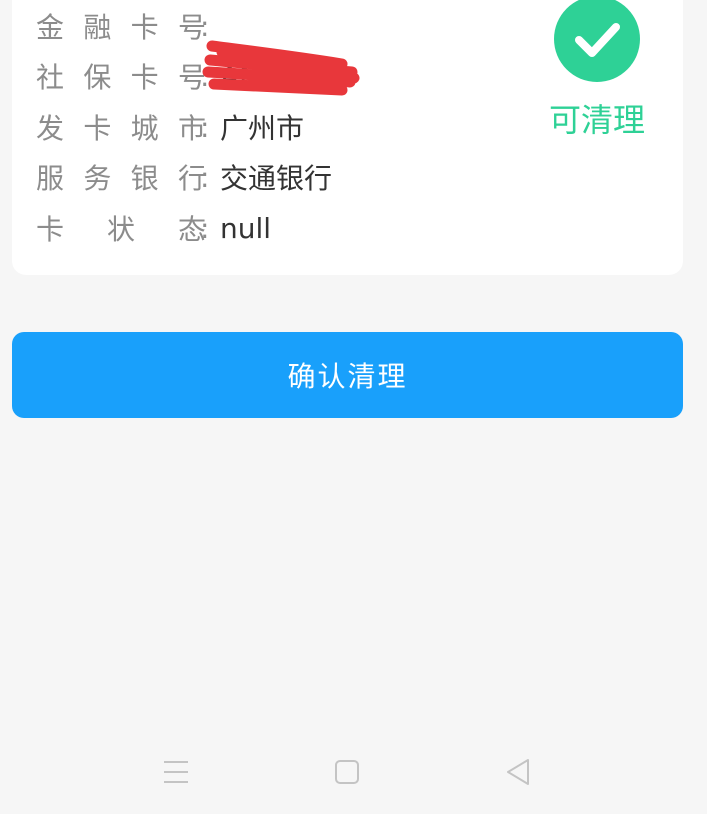 The width and height of the screenshot is (707, 814). I want to click on label-char: 银, so click(144, 178).